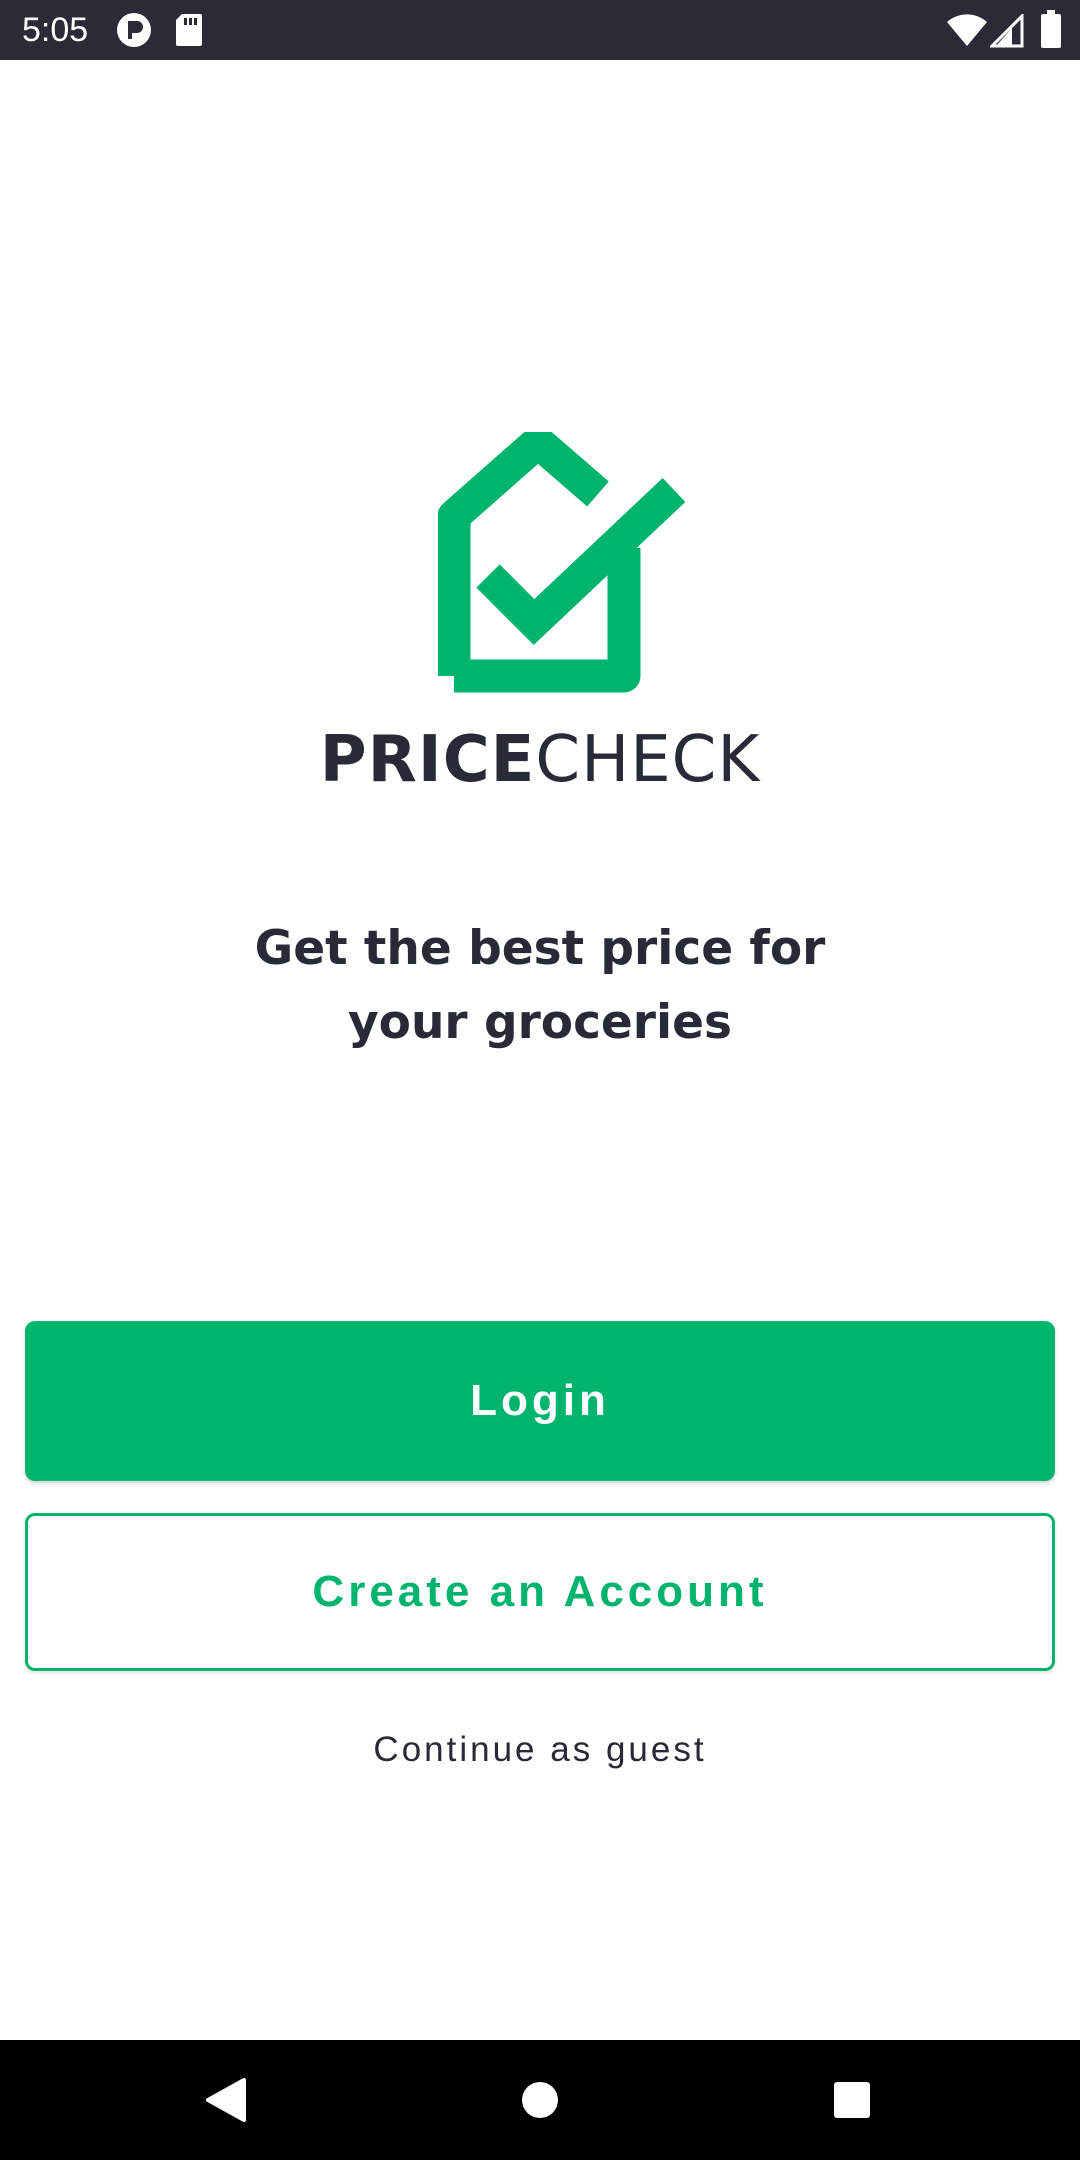 Image resolution: width=1080 pixels, height=2160 pixels. What do you see at coordinates (1006, 32) in the screenshot?
I see `cell-signal-icon` at bounding box center [1006, 32].